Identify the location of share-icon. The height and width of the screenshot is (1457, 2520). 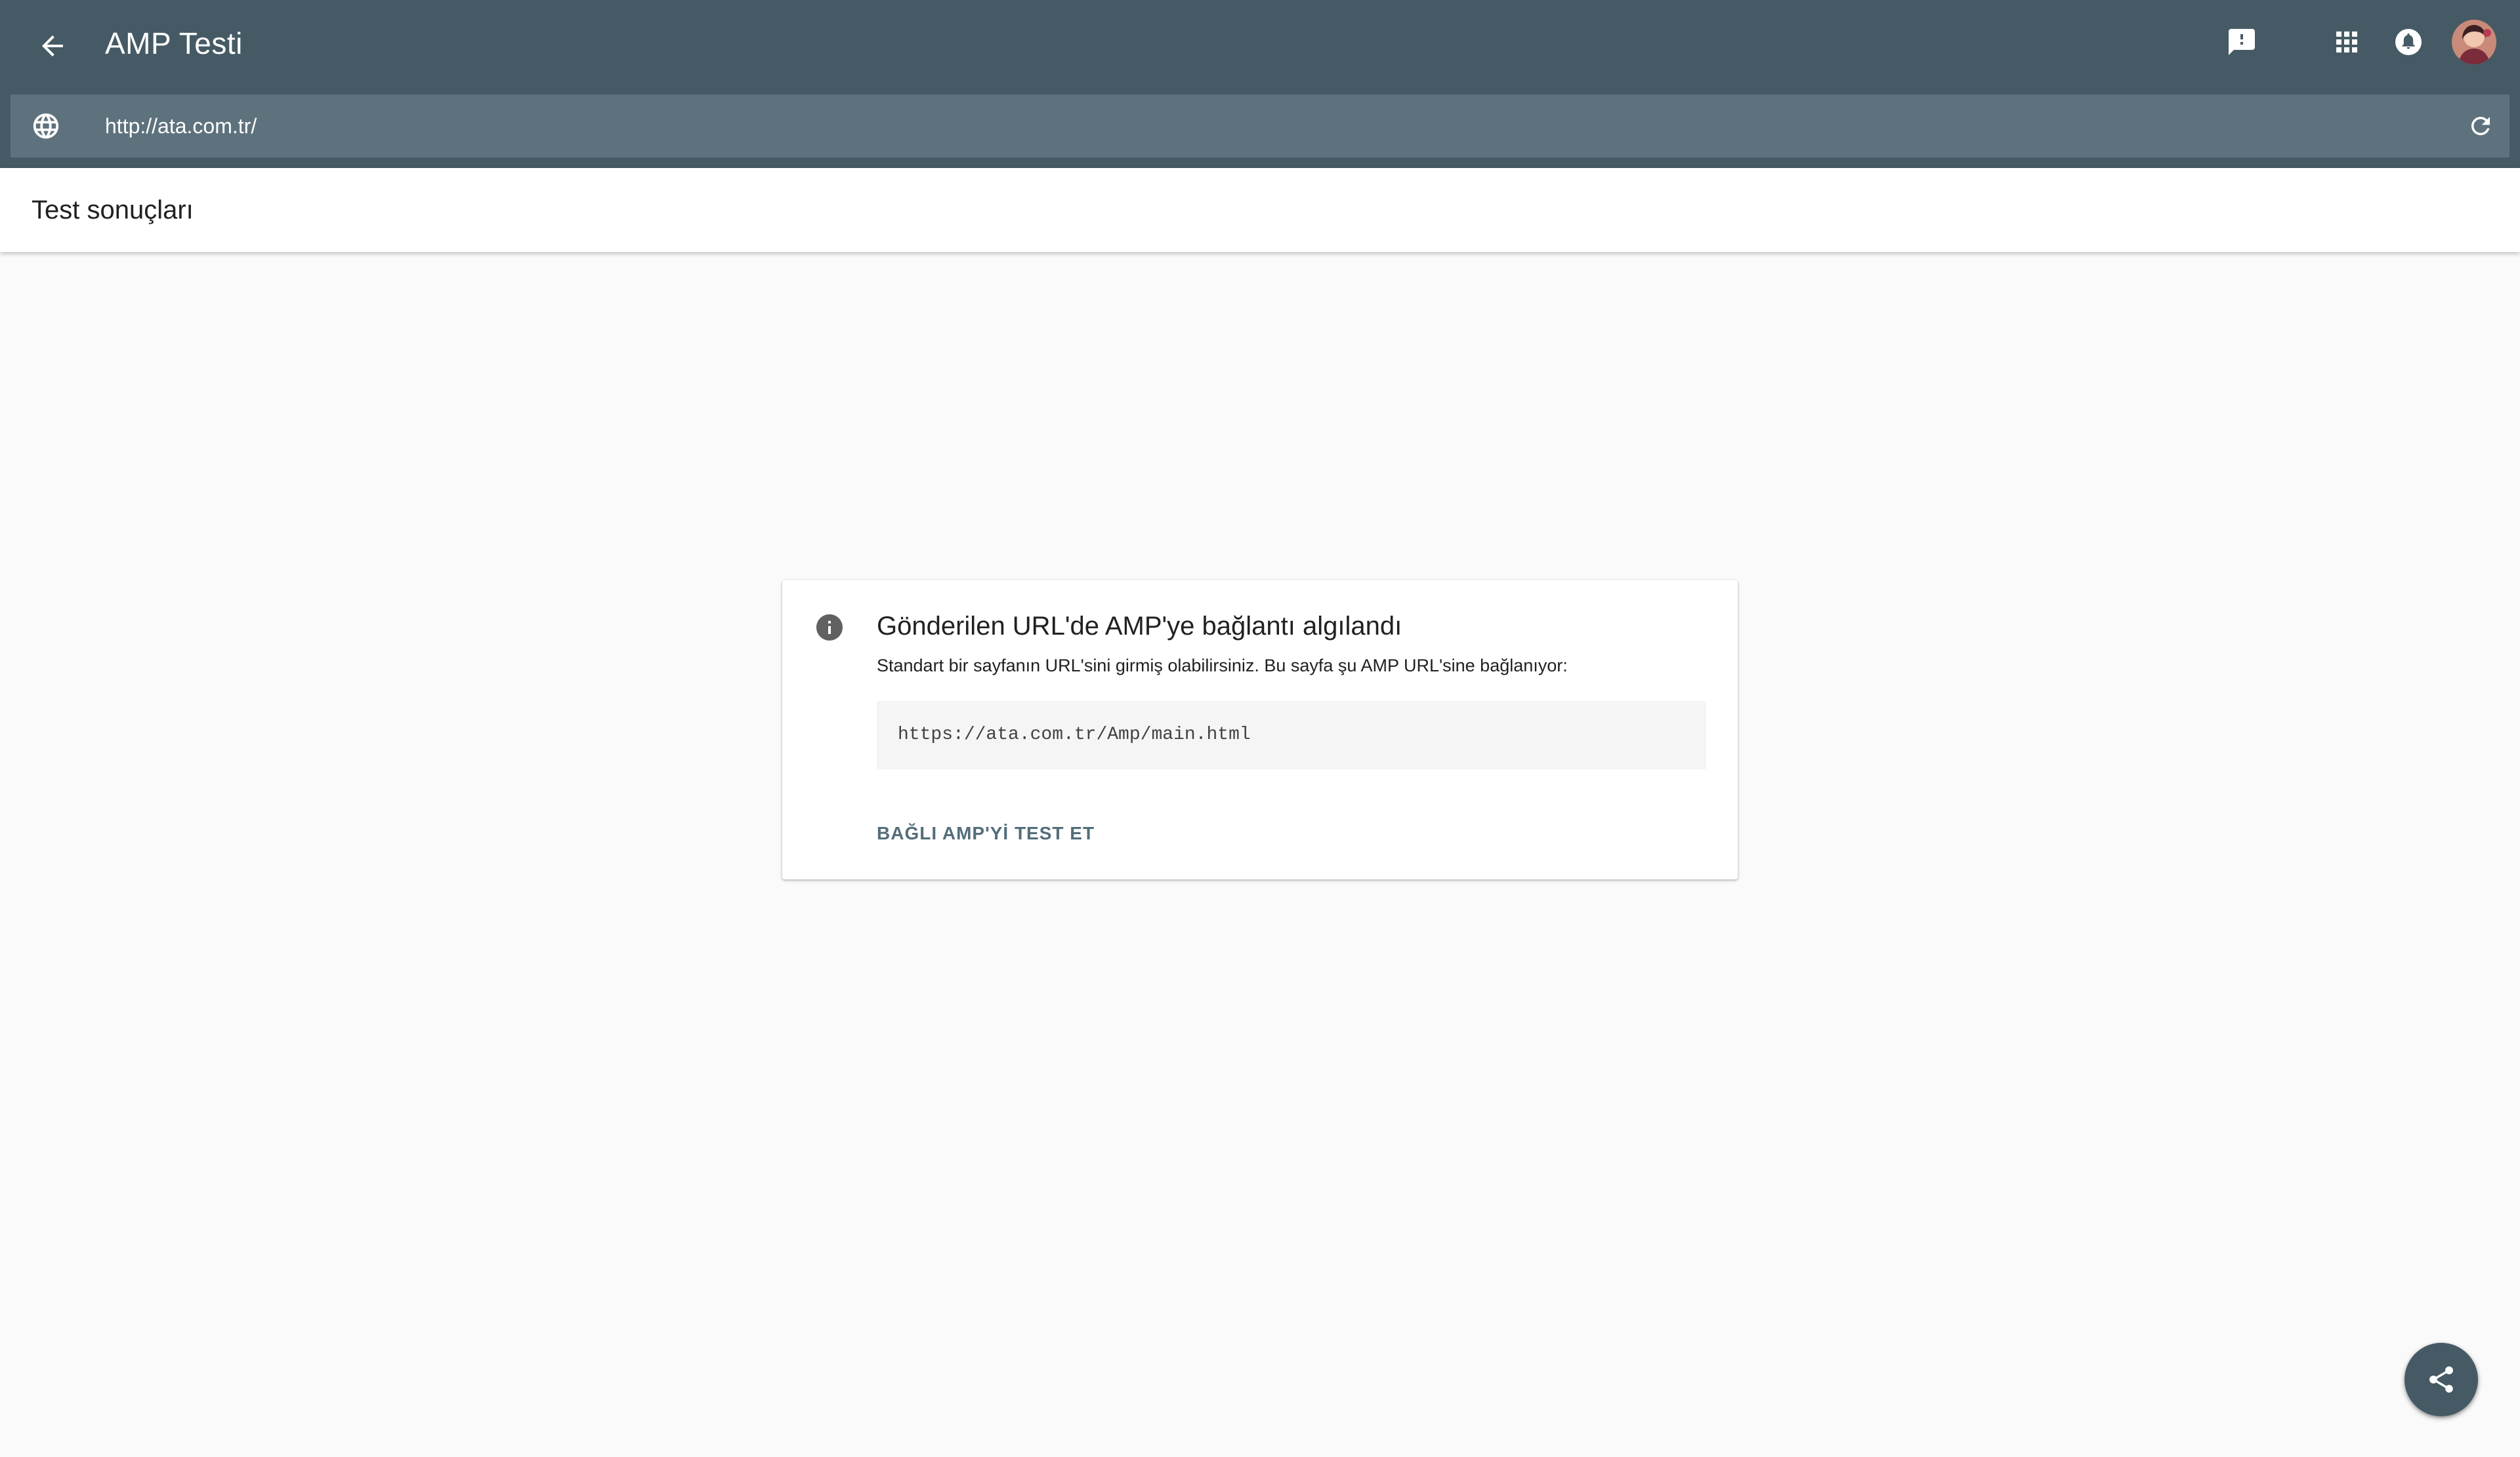
(2441, 1379).